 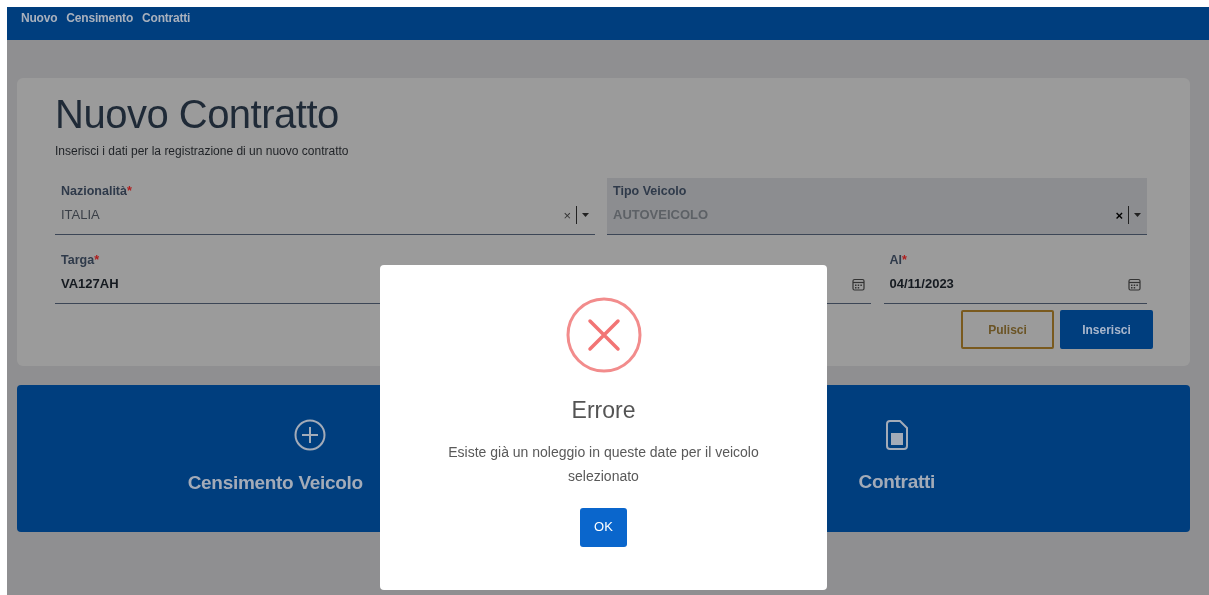 What do you see at coordinates (1106, 329) in the screenshot?
I see `submit-button: Inserisci` at bounding box center [1106, 329].